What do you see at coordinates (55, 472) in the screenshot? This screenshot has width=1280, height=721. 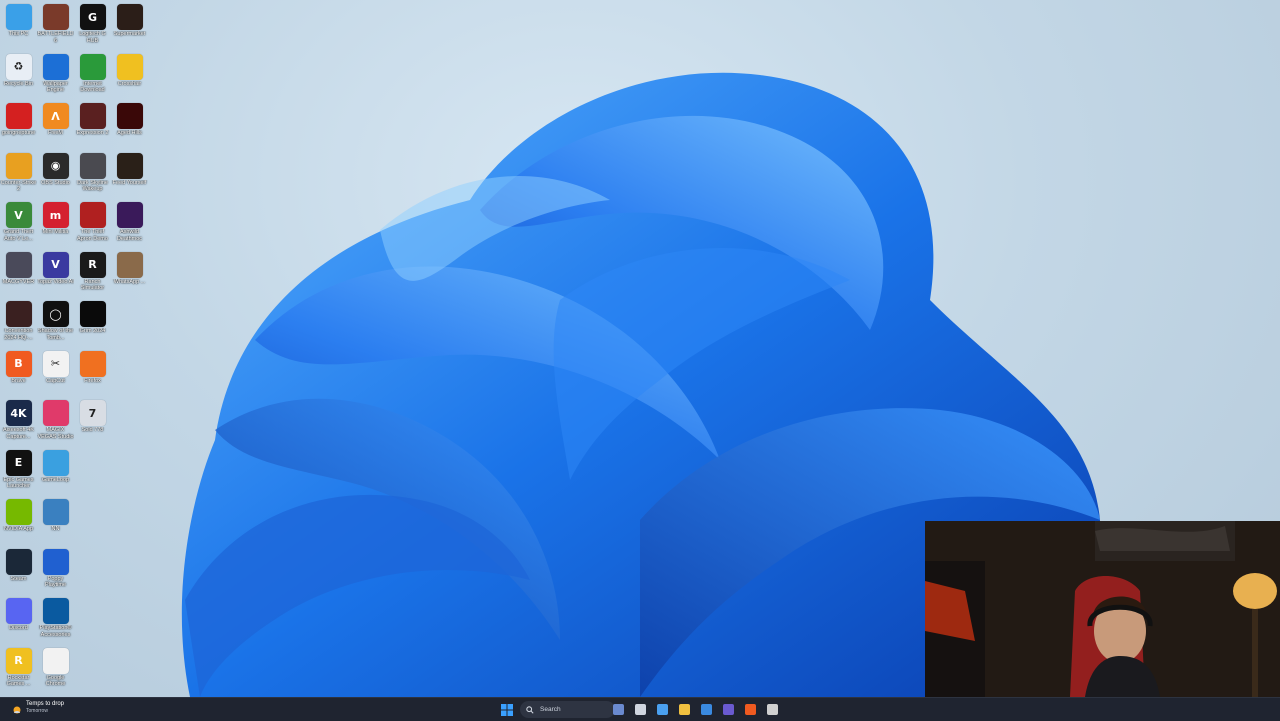 I see `desktop-icon: GameLoop` at bounding box center [55, 472].